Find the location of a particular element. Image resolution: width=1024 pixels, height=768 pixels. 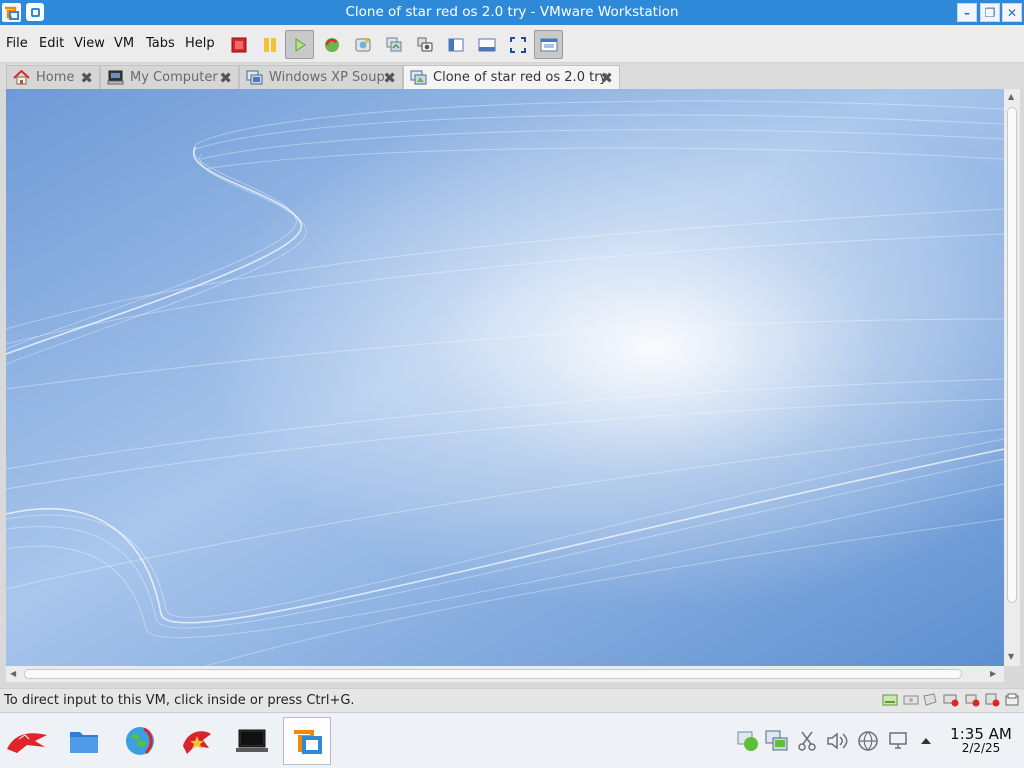

vertical-scrollbar: ▲ ▼ is located at coordinates (1012, 377).